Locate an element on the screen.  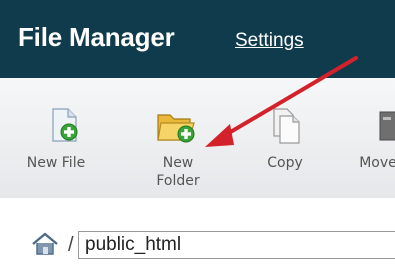
move-icon is located at coordinates (387, 126).